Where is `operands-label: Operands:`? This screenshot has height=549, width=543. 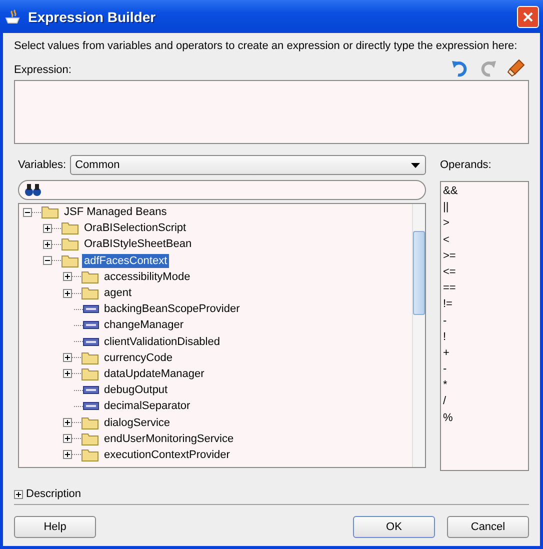
operands-label: Operands: is located at coordinates (466, 165).